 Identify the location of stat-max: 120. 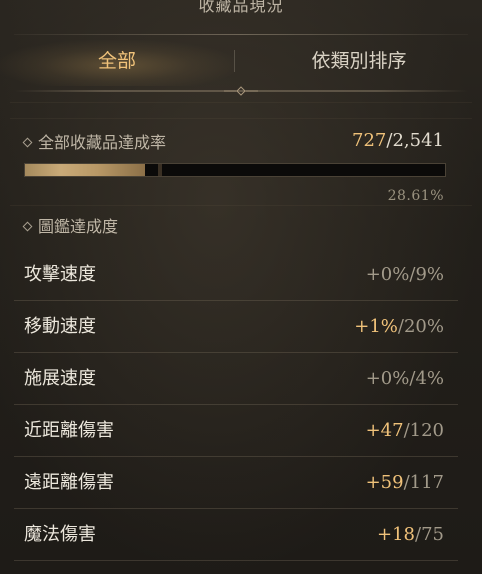
(426, 430).